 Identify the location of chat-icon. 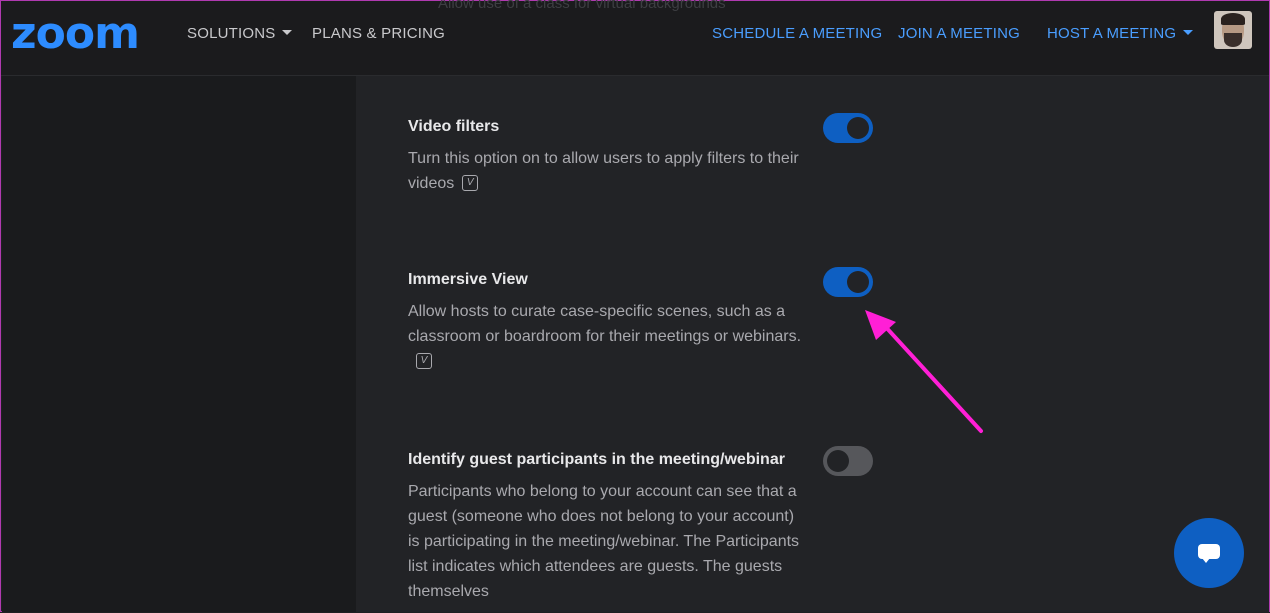
(1209, 551).